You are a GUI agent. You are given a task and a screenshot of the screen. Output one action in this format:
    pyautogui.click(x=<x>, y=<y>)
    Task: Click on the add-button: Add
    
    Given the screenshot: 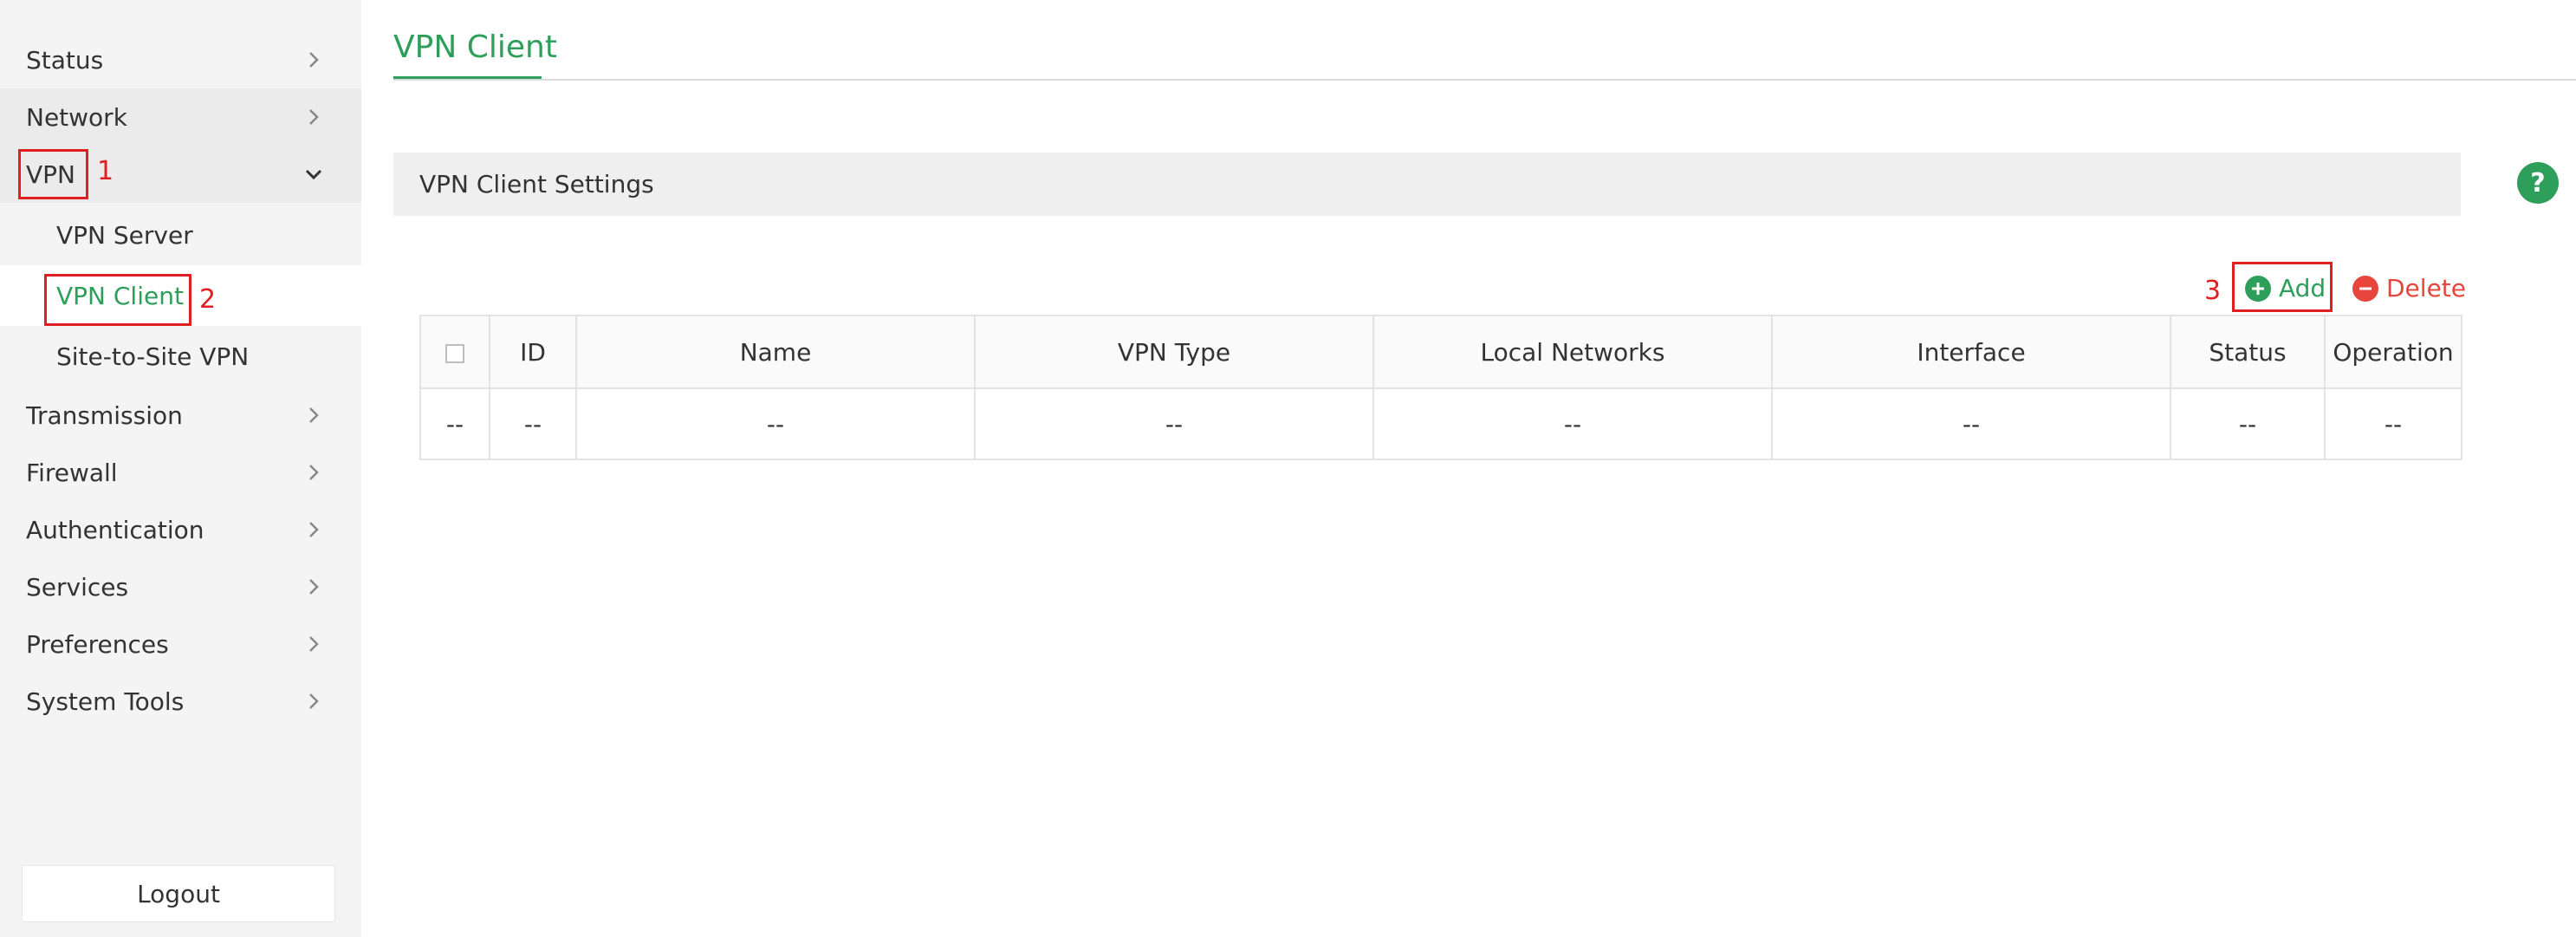 What is the action you would take?
    pyautogui.click(x=2285, y=288)
    